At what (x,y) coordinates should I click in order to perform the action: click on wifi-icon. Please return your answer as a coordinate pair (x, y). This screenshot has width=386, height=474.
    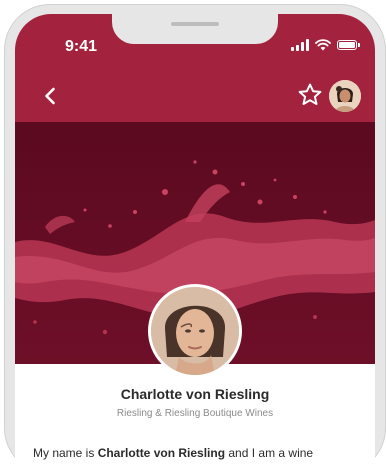
    Looking at the image, I should click on (323, 45).